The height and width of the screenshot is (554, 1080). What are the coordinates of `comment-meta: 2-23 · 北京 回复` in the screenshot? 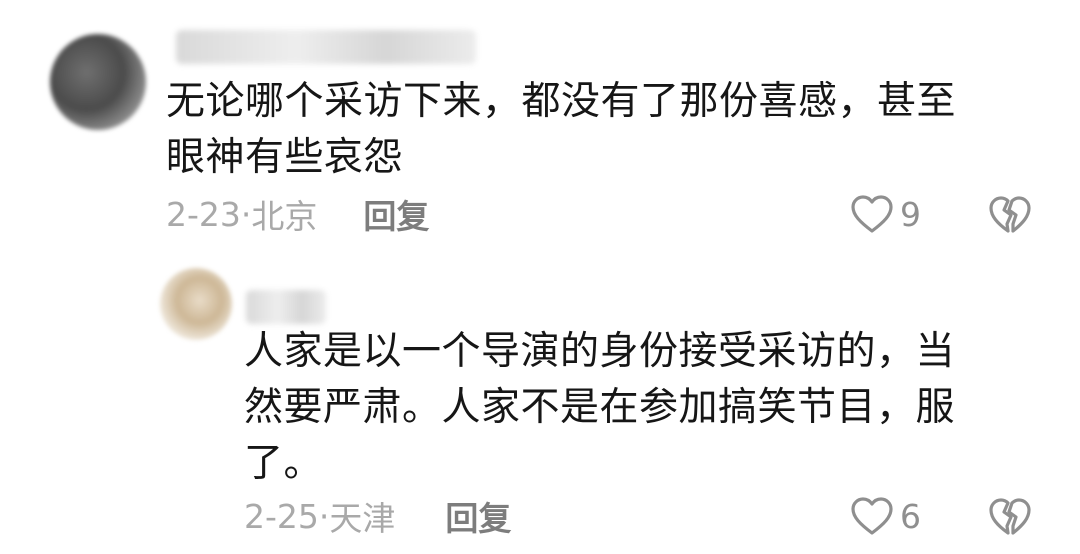 It's located at (297, 214).